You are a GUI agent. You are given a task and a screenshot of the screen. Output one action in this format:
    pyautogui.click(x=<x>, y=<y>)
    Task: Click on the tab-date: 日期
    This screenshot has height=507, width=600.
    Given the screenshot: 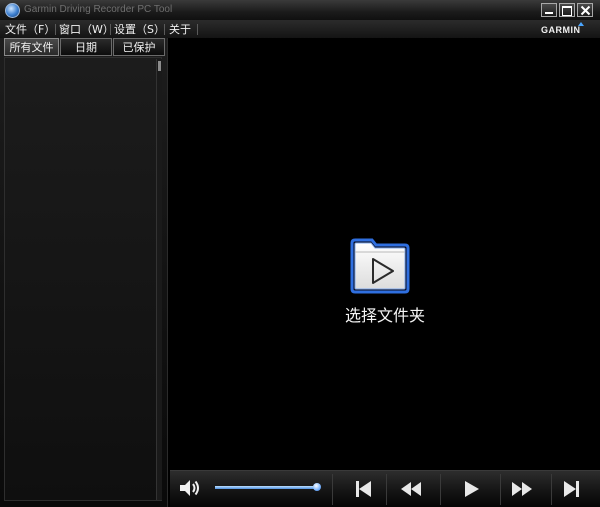 What is the action you would take?
    pyautogui.click(x=86, y=47)
    